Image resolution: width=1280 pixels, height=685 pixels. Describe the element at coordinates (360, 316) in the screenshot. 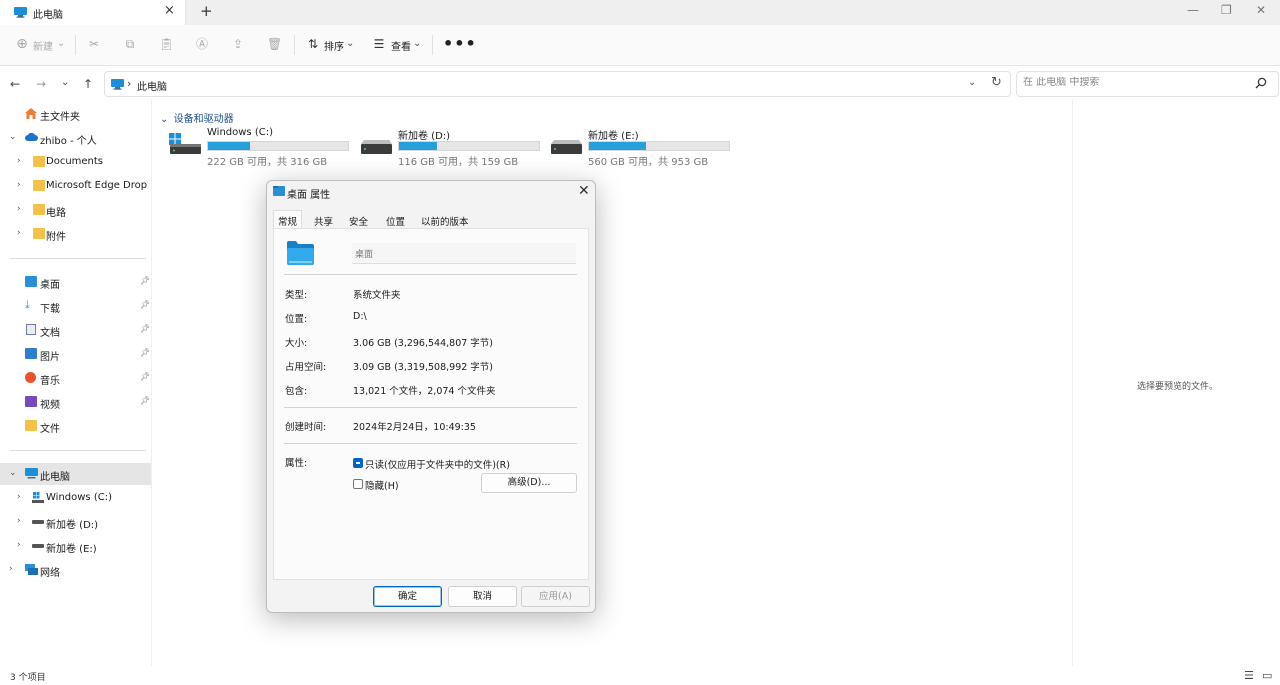

I see `location-value: D:\` at that location.